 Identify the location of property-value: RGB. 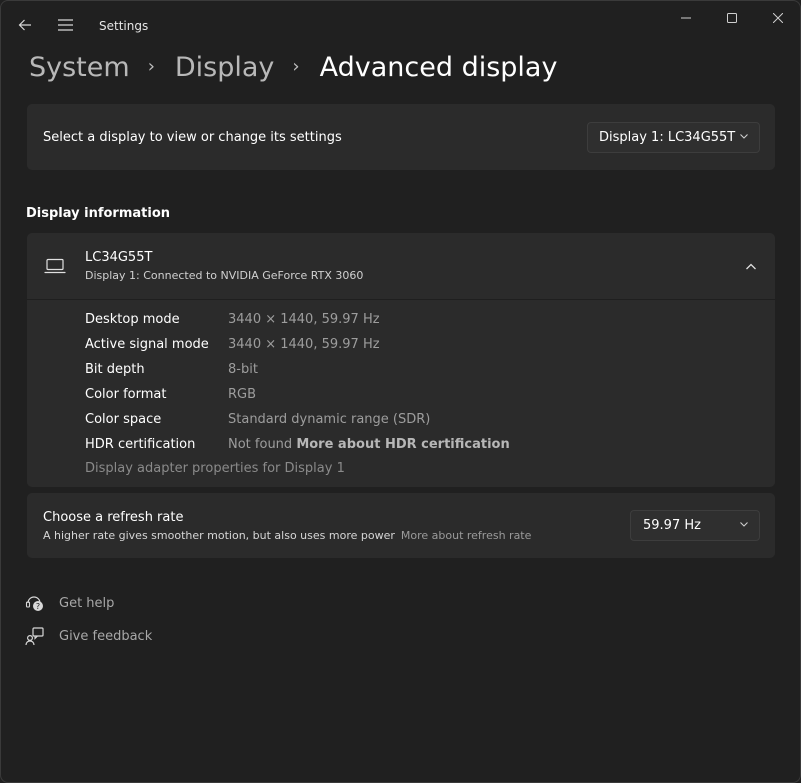
(242, 394).